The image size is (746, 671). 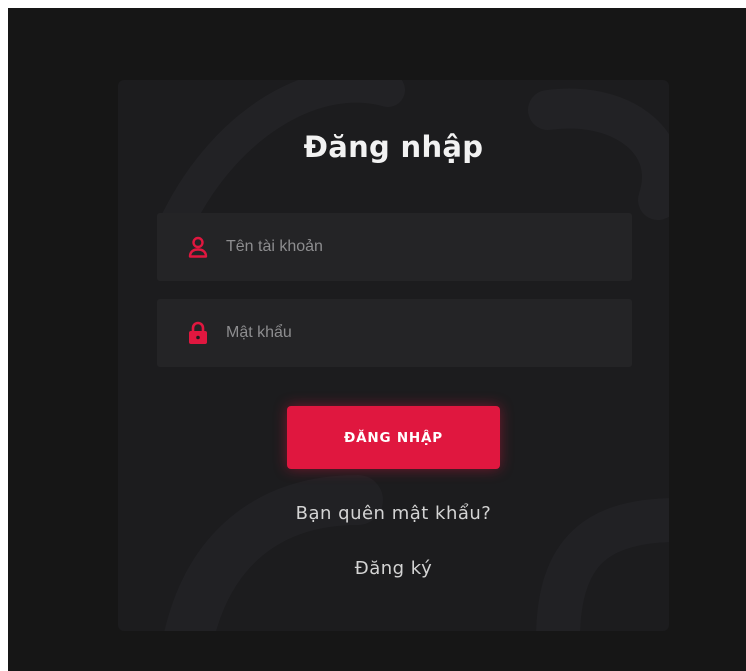 What do you see at coordinates (393, 513) in the screenshot?
I see `forgot-password-link: Bạn quên mật khẩu?` at bounding box center [393, 513].